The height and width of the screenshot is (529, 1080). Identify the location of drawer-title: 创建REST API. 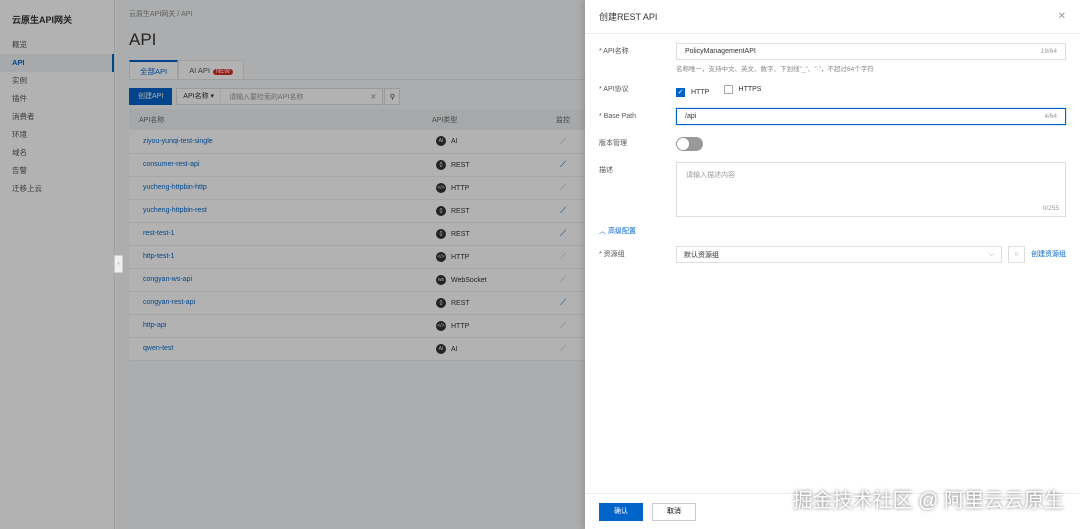
(628, 17).